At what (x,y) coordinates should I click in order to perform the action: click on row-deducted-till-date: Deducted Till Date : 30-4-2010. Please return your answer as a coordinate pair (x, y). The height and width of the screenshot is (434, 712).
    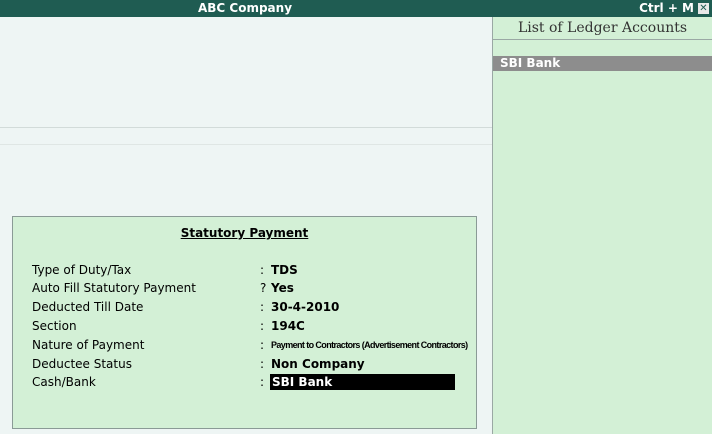
    Looking at the image, I should click on (244, 307).